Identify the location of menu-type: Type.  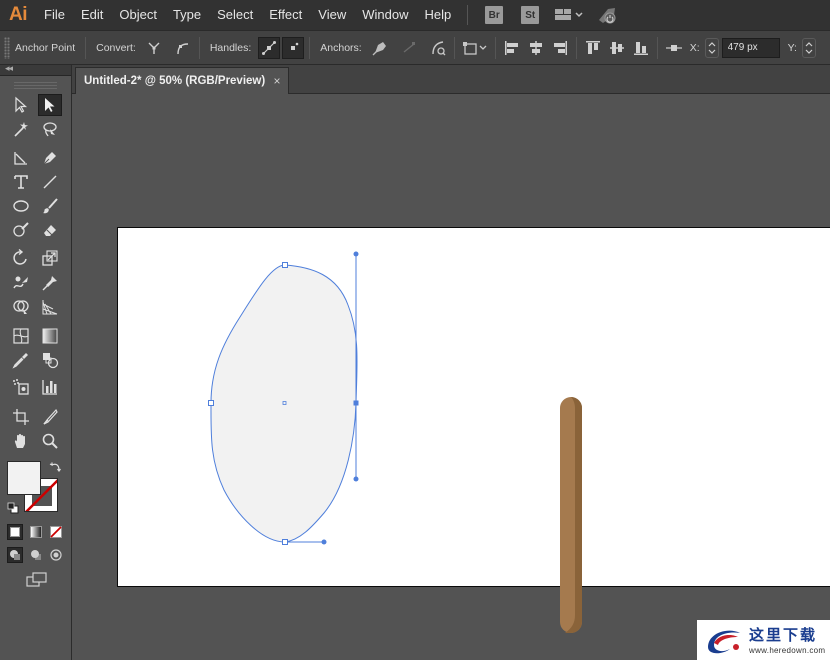
(187, 15).